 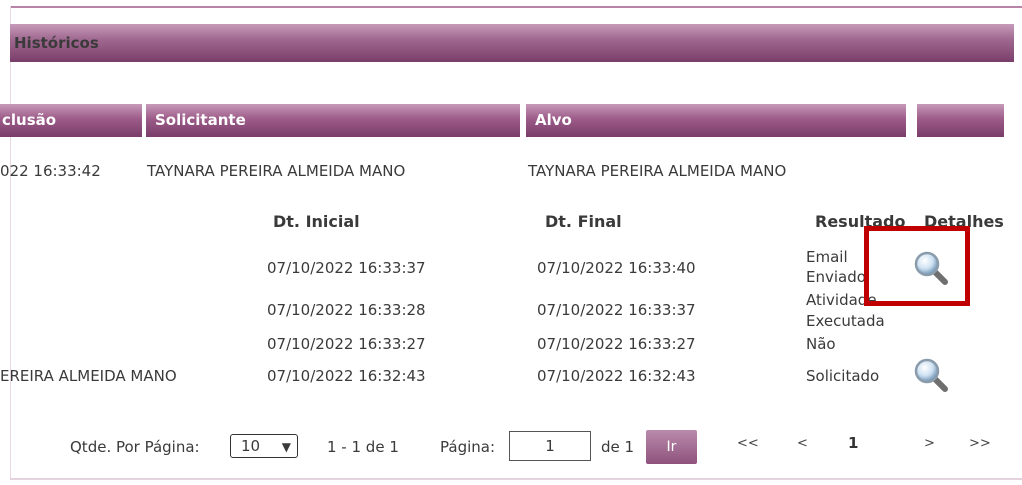 I want to click on page-label: Página:, so click(x=468, y=447).